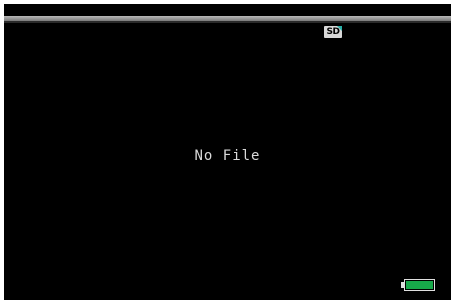 The height and width of the screenshot is (306, 455). Describe the element at coordinates (333, 32) in the screenshot. I see `sd-card-icon: SD` at that location.